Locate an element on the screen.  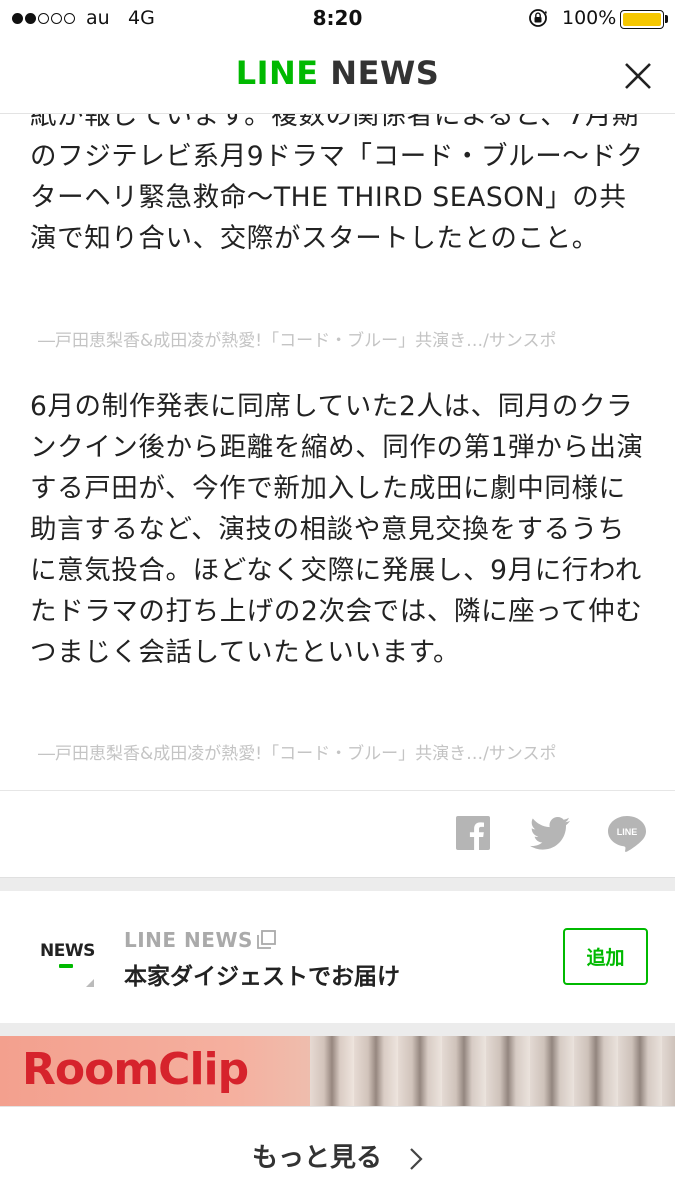
battery-tip is located at coordinates (666, 19).